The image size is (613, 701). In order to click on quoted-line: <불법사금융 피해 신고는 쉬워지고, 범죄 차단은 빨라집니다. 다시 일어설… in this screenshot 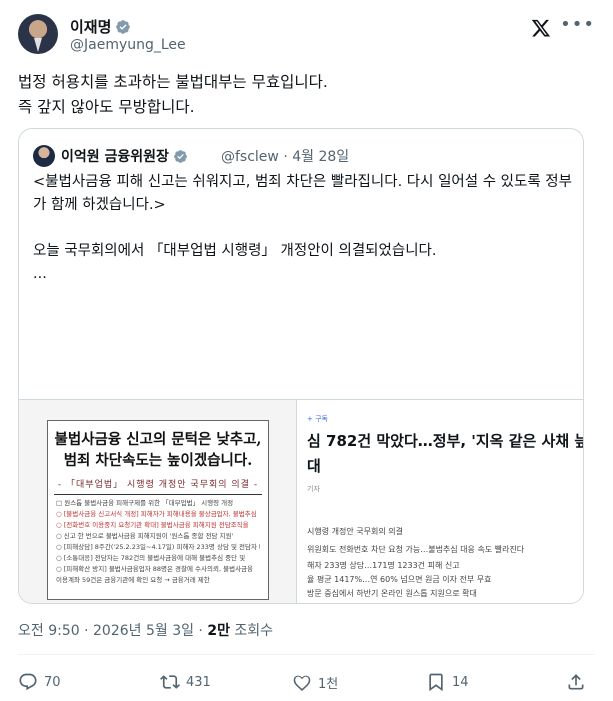, I will do `click(302, 193)`.